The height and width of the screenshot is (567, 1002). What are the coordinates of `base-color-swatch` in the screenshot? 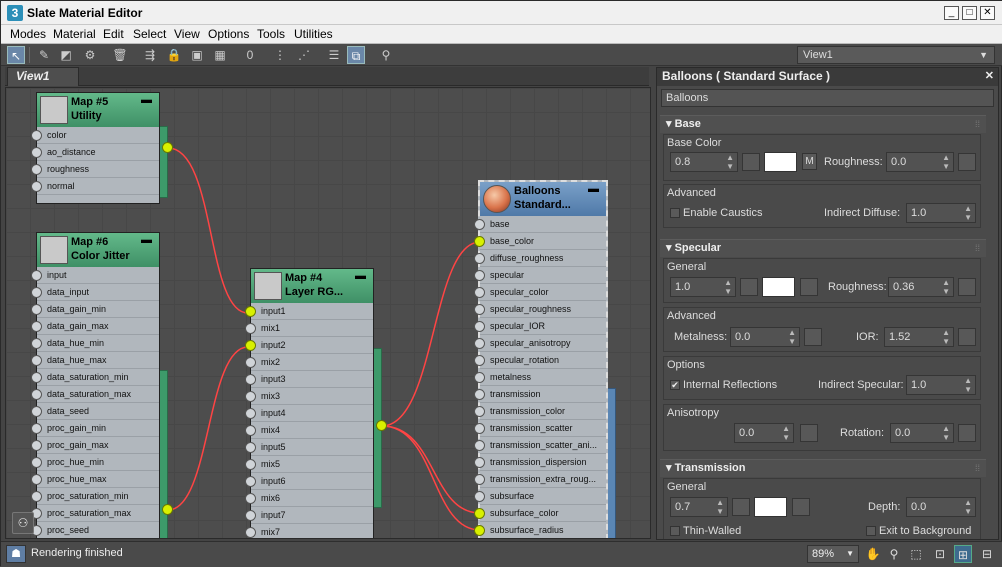 It's located at (780, 162).